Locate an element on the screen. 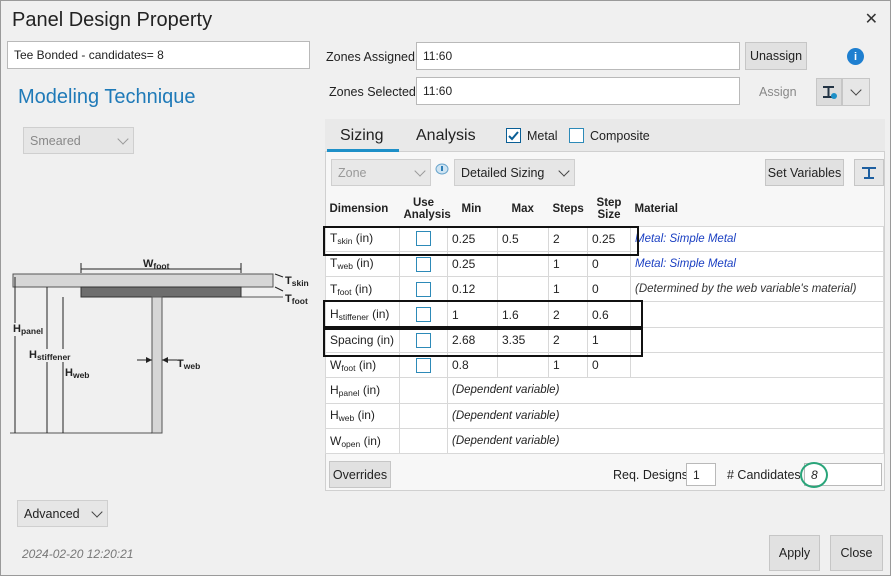  zones-assigned-field: 11:60 is located at coordinates (578, 56).